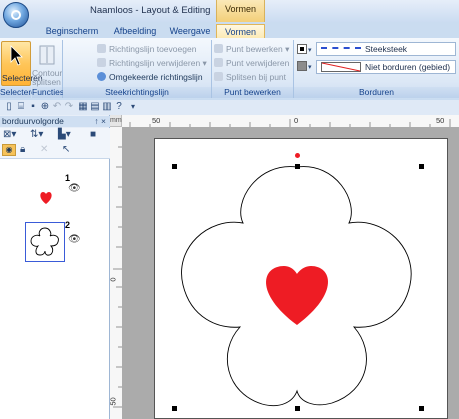  I want to click on tab-afbeelding: Afbeelding, so click(135, 31).